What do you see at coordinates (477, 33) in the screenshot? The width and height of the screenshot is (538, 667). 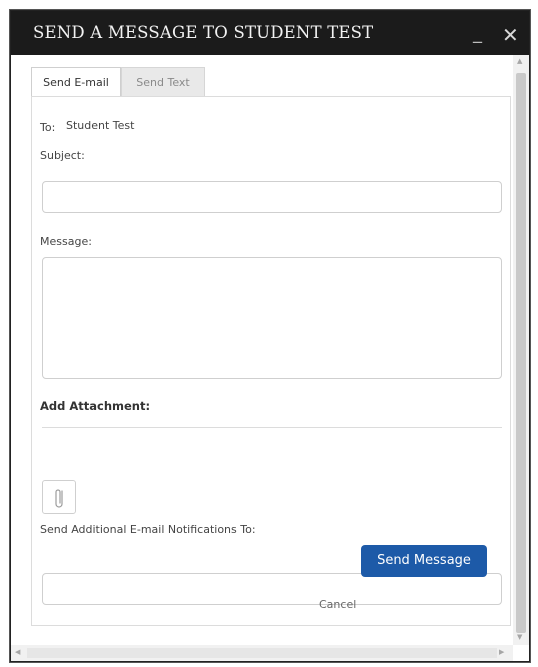 I see `minimize-icon: _` at bounding box center [477, 33].